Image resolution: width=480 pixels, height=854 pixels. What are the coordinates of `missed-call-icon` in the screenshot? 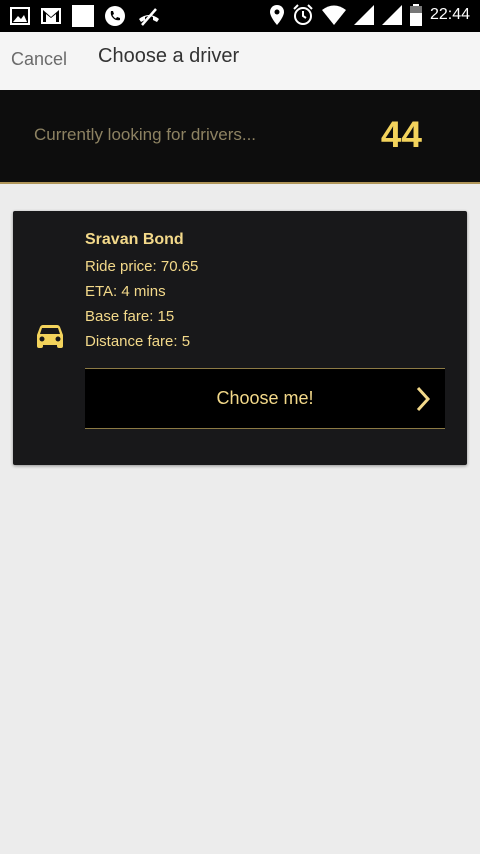 It's located at (149, 16).